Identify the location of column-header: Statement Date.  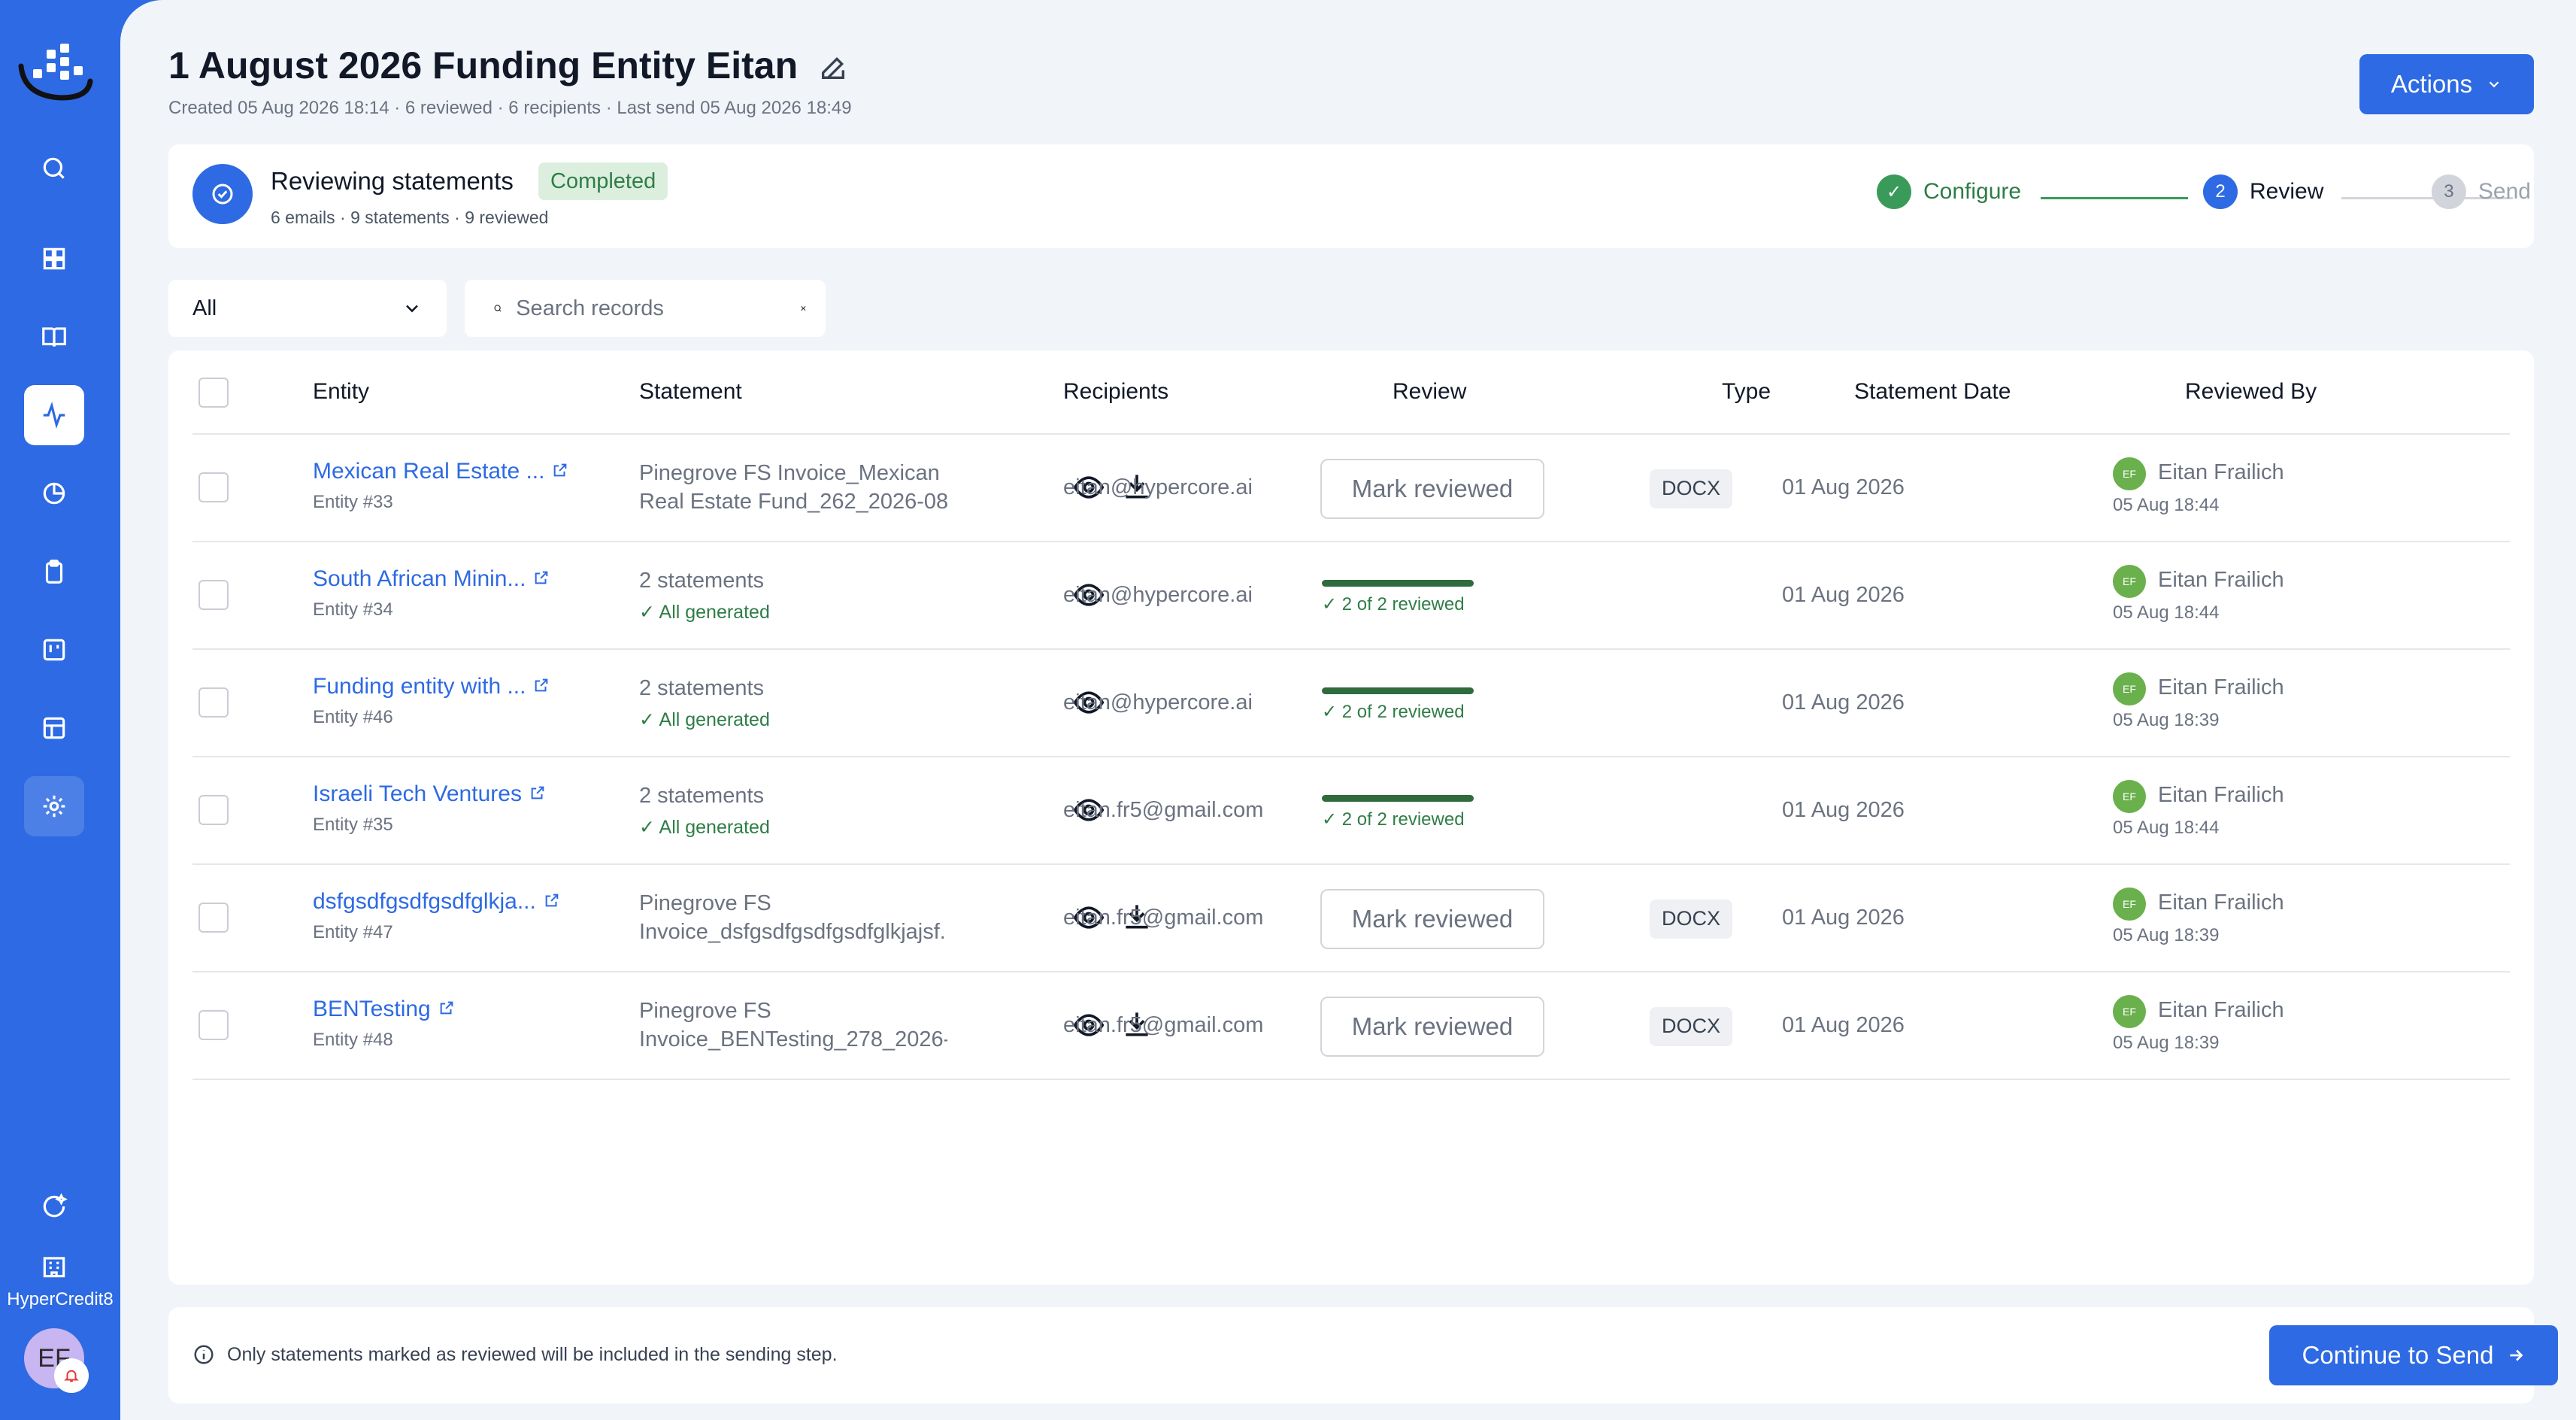
(1932, 392).